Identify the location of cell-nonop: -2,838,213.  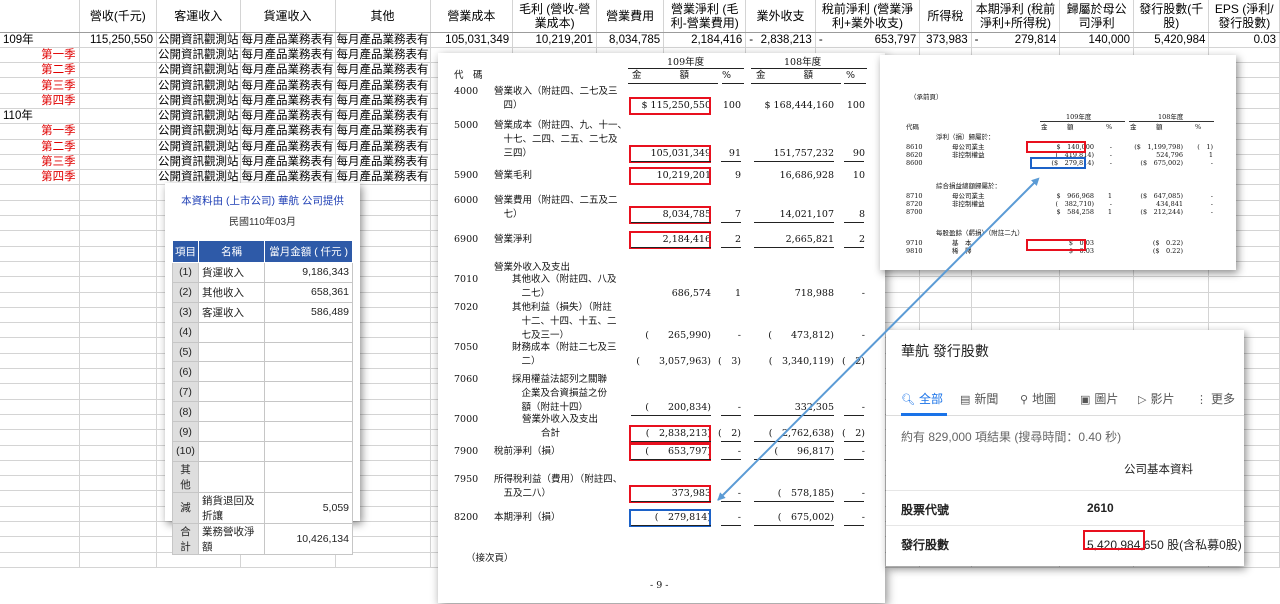
(780, 40).